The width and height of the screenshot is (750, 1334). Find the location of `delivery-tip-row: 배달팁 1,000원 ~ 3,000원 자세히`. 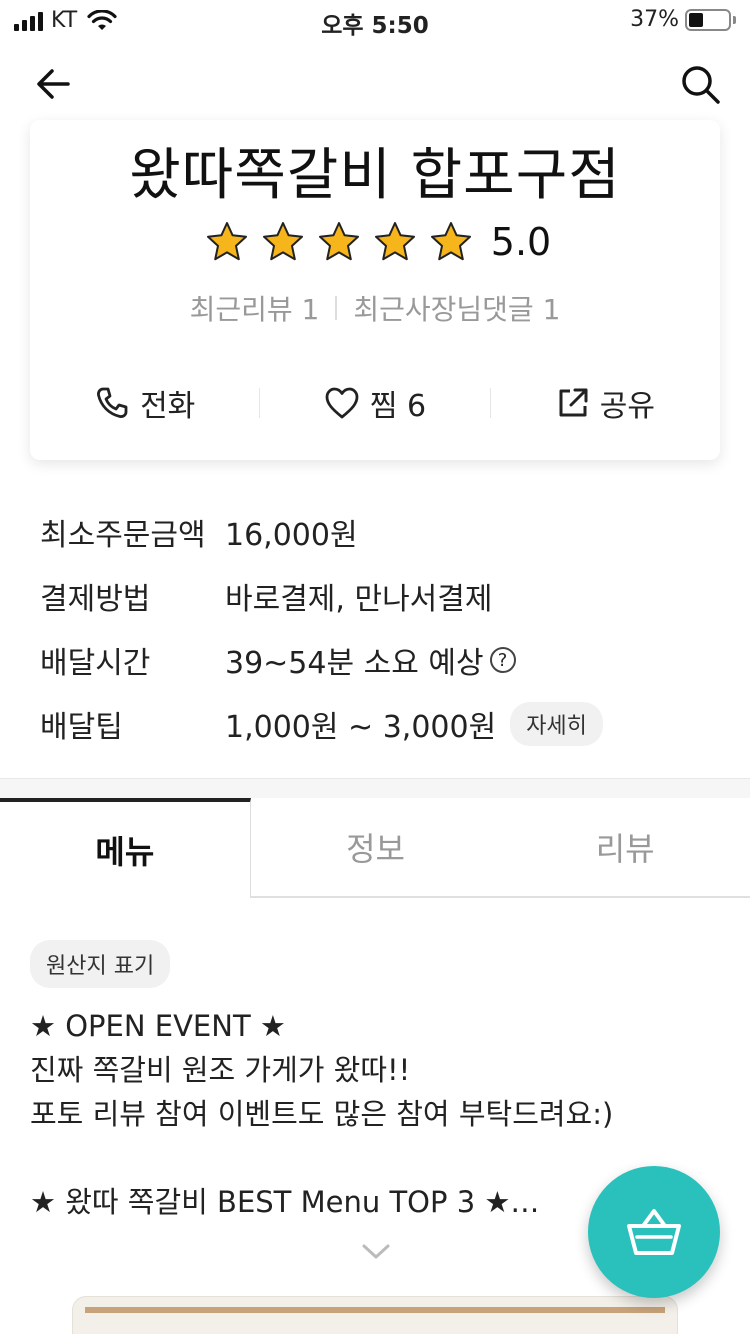

delivery-tip-row: 배달팁 1,000원 ~ 3,000원 자세히 is located at coordinates (380, 724).